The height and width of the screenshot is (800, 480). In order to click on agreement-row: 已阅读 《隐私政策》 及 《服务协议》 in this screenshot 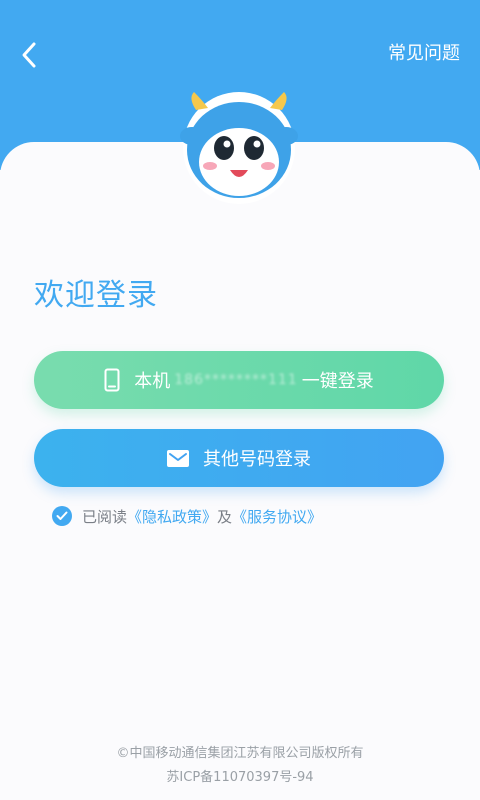, I will do `click(187, 516)`.